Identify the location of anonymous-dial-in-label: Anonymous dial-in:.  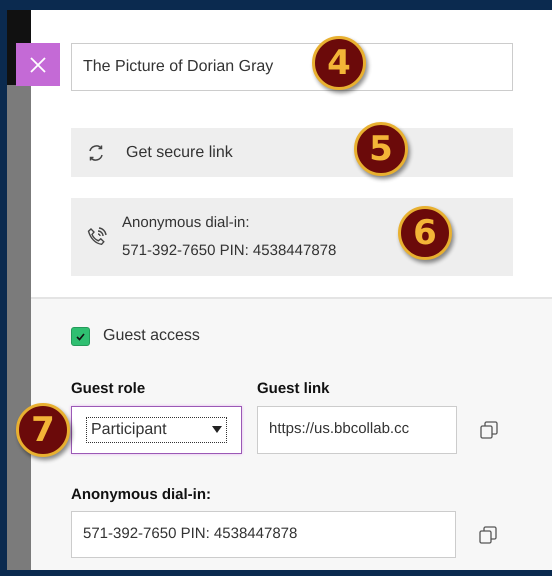
(141, 494).